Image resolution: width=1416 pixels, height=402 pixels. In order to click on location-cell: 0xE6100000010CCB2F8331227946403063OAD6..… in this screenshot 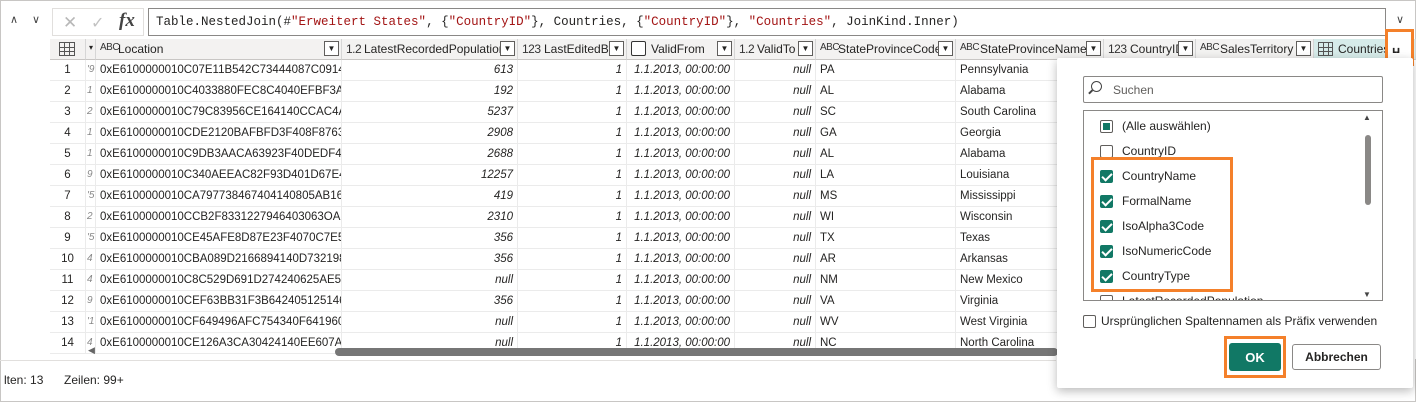, I will do `click(219, 217)`.